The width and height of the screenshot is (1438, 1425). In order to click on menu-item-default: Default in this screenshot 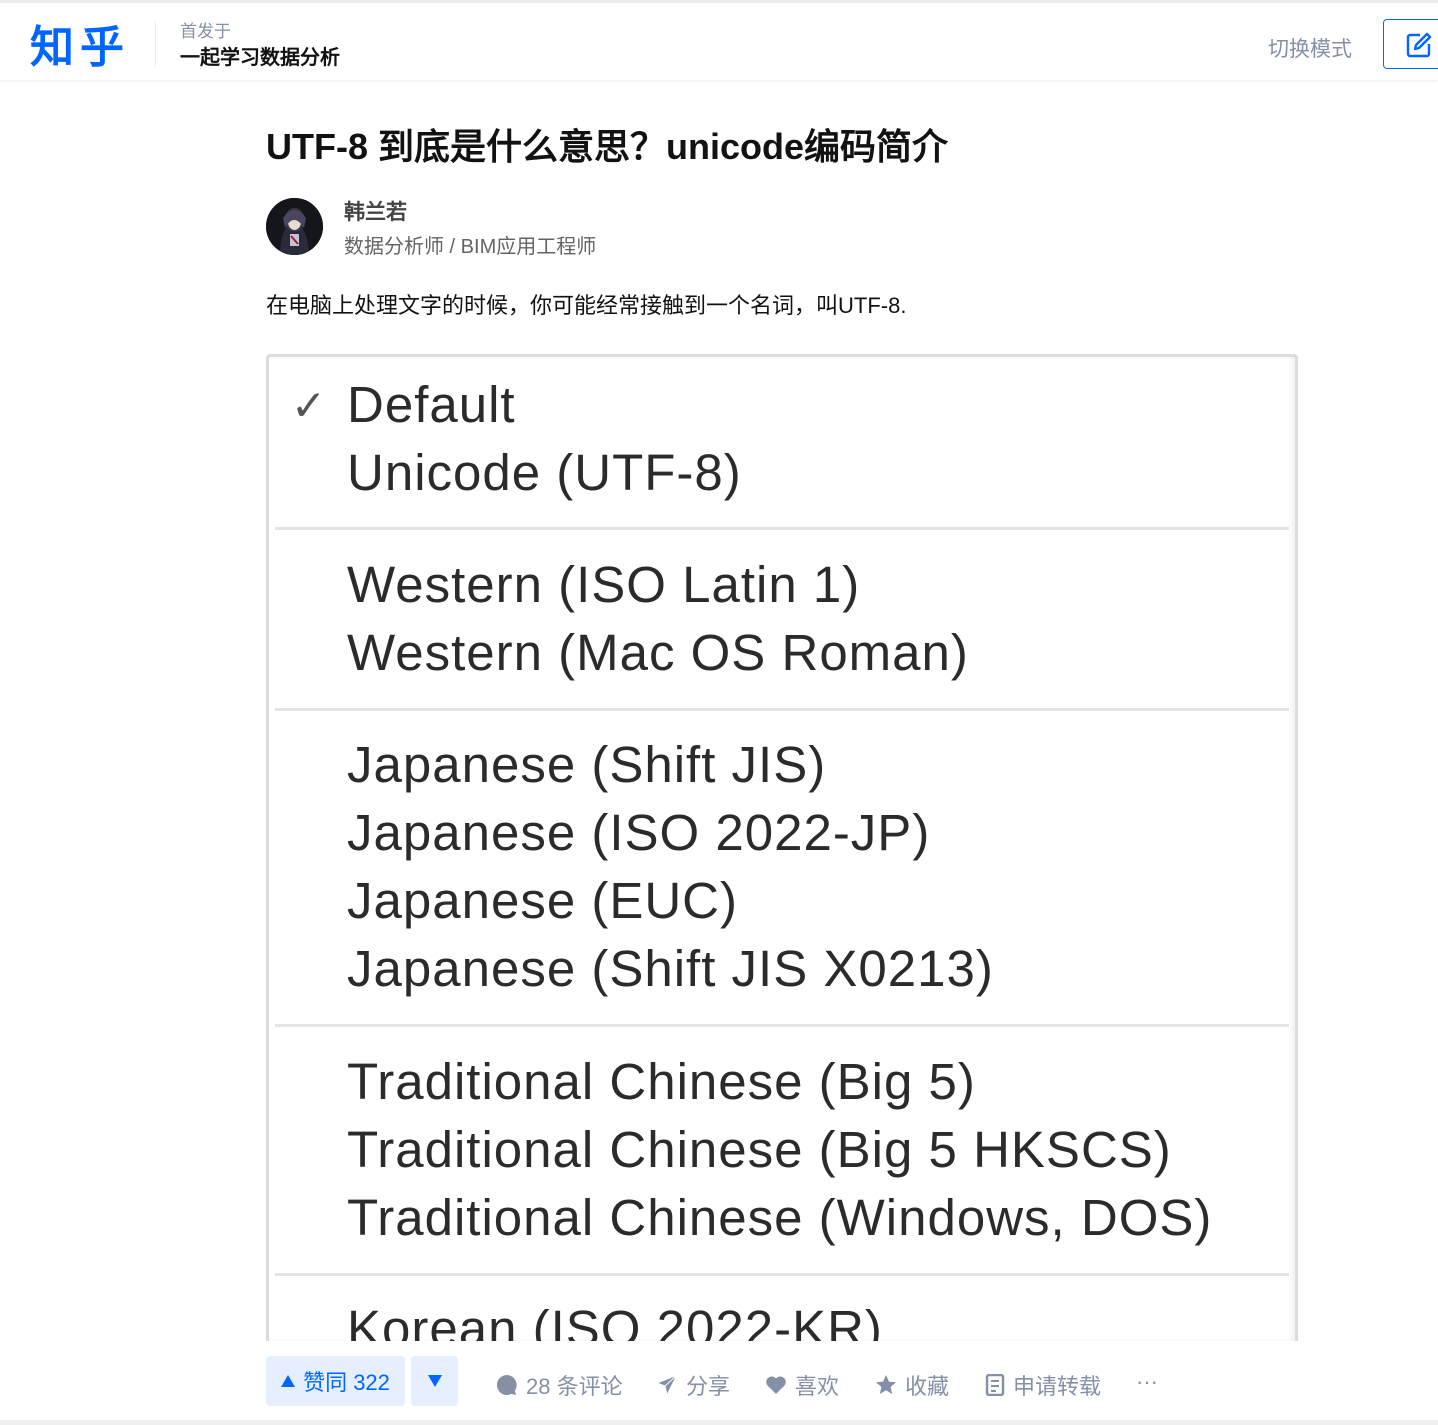, I will do `click(431, 404)`.